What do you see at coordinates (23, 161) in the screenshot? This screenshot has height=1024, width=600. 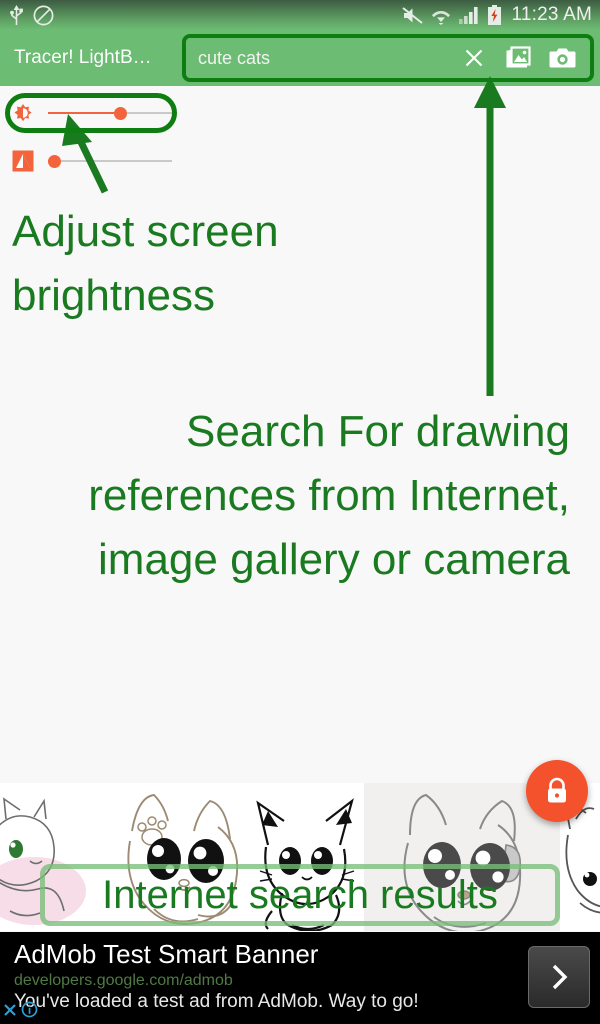 I see `contrast-icon` at bounding box center [23, 161].